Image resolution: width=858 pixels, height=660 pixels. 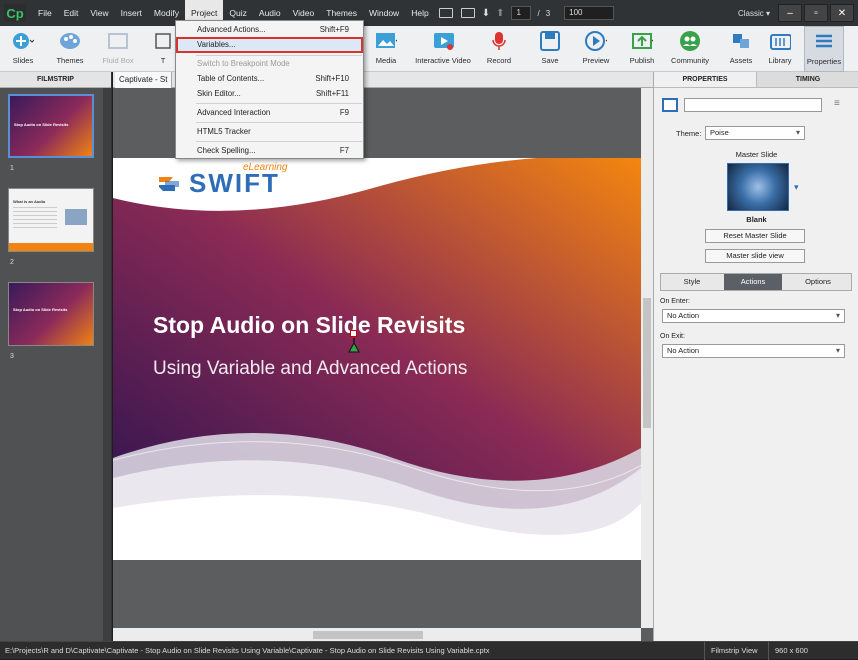 What do you see at coordinates (169, 183) in the screenshot?
I see `swift-logo-mark` at bounding box center [169, 183].